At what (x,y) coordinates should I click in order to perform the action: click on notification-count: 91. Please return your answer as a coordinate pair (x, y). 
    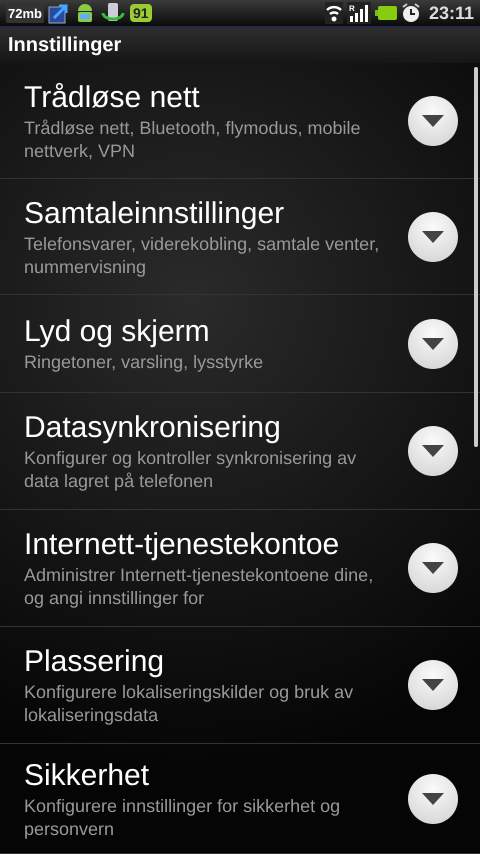
    Looking at the image, I should click on (141, 13).